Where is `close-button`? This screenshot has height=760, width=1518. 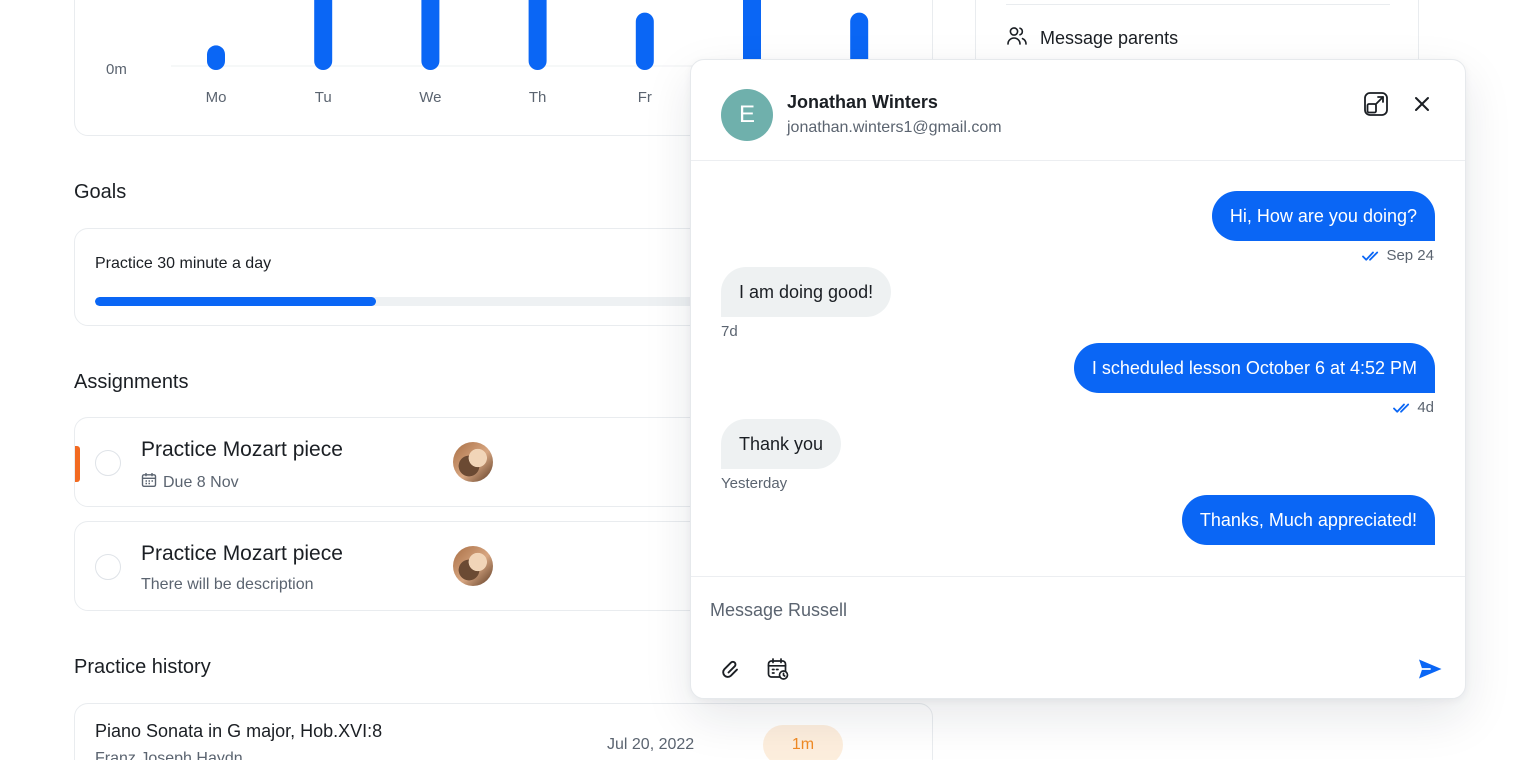
close-button is located at coordinates (1422, 104).